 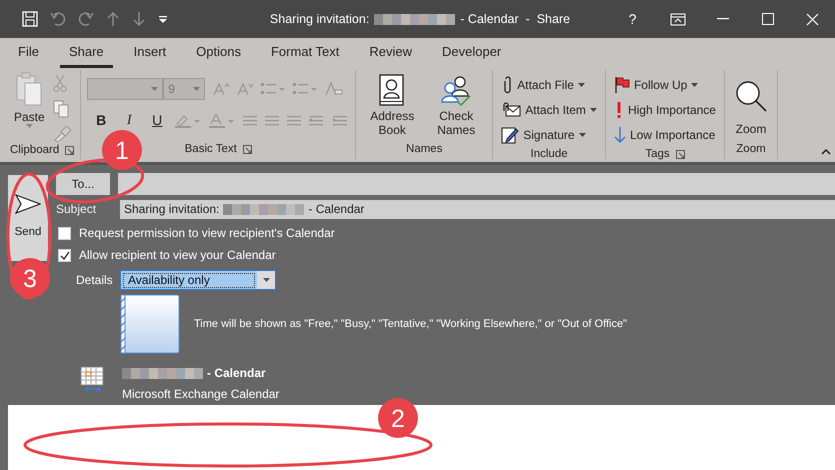 I want to click on copy-icon, so click(x=60, y=109).